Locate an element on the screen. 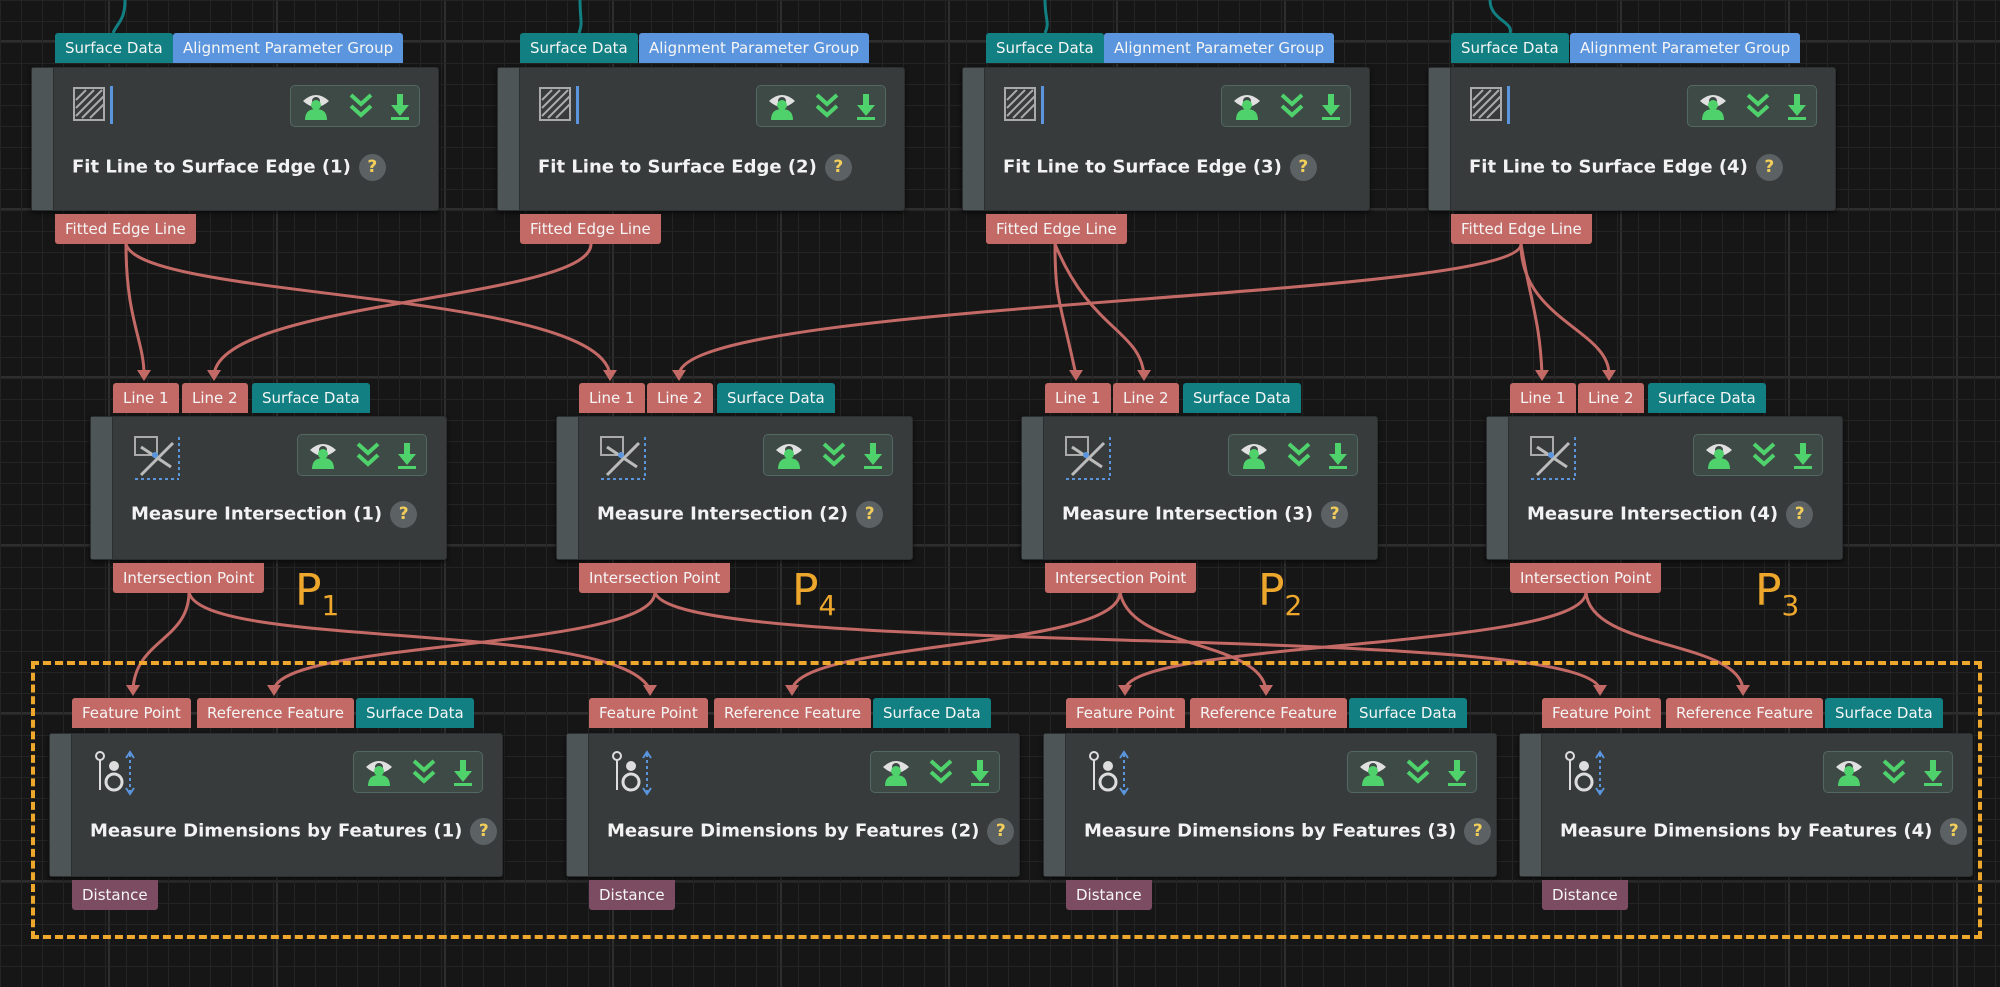 This screenshot has height=987, width=2000. measure-dimensions-node-1: Measure Dimensions by Features (1)? is located at coordinates (276, 805).